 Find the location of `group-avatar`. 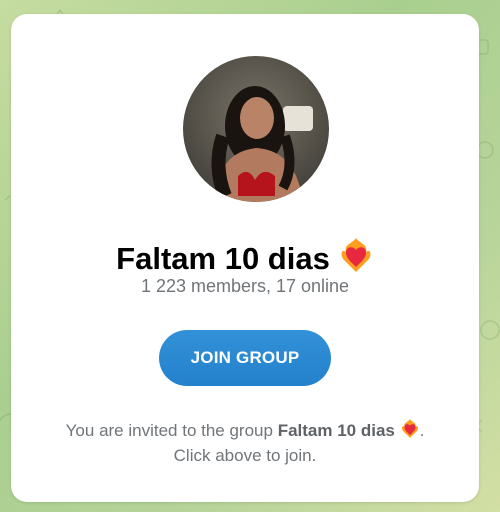

group-avatar is located at coordinates (256, 129).